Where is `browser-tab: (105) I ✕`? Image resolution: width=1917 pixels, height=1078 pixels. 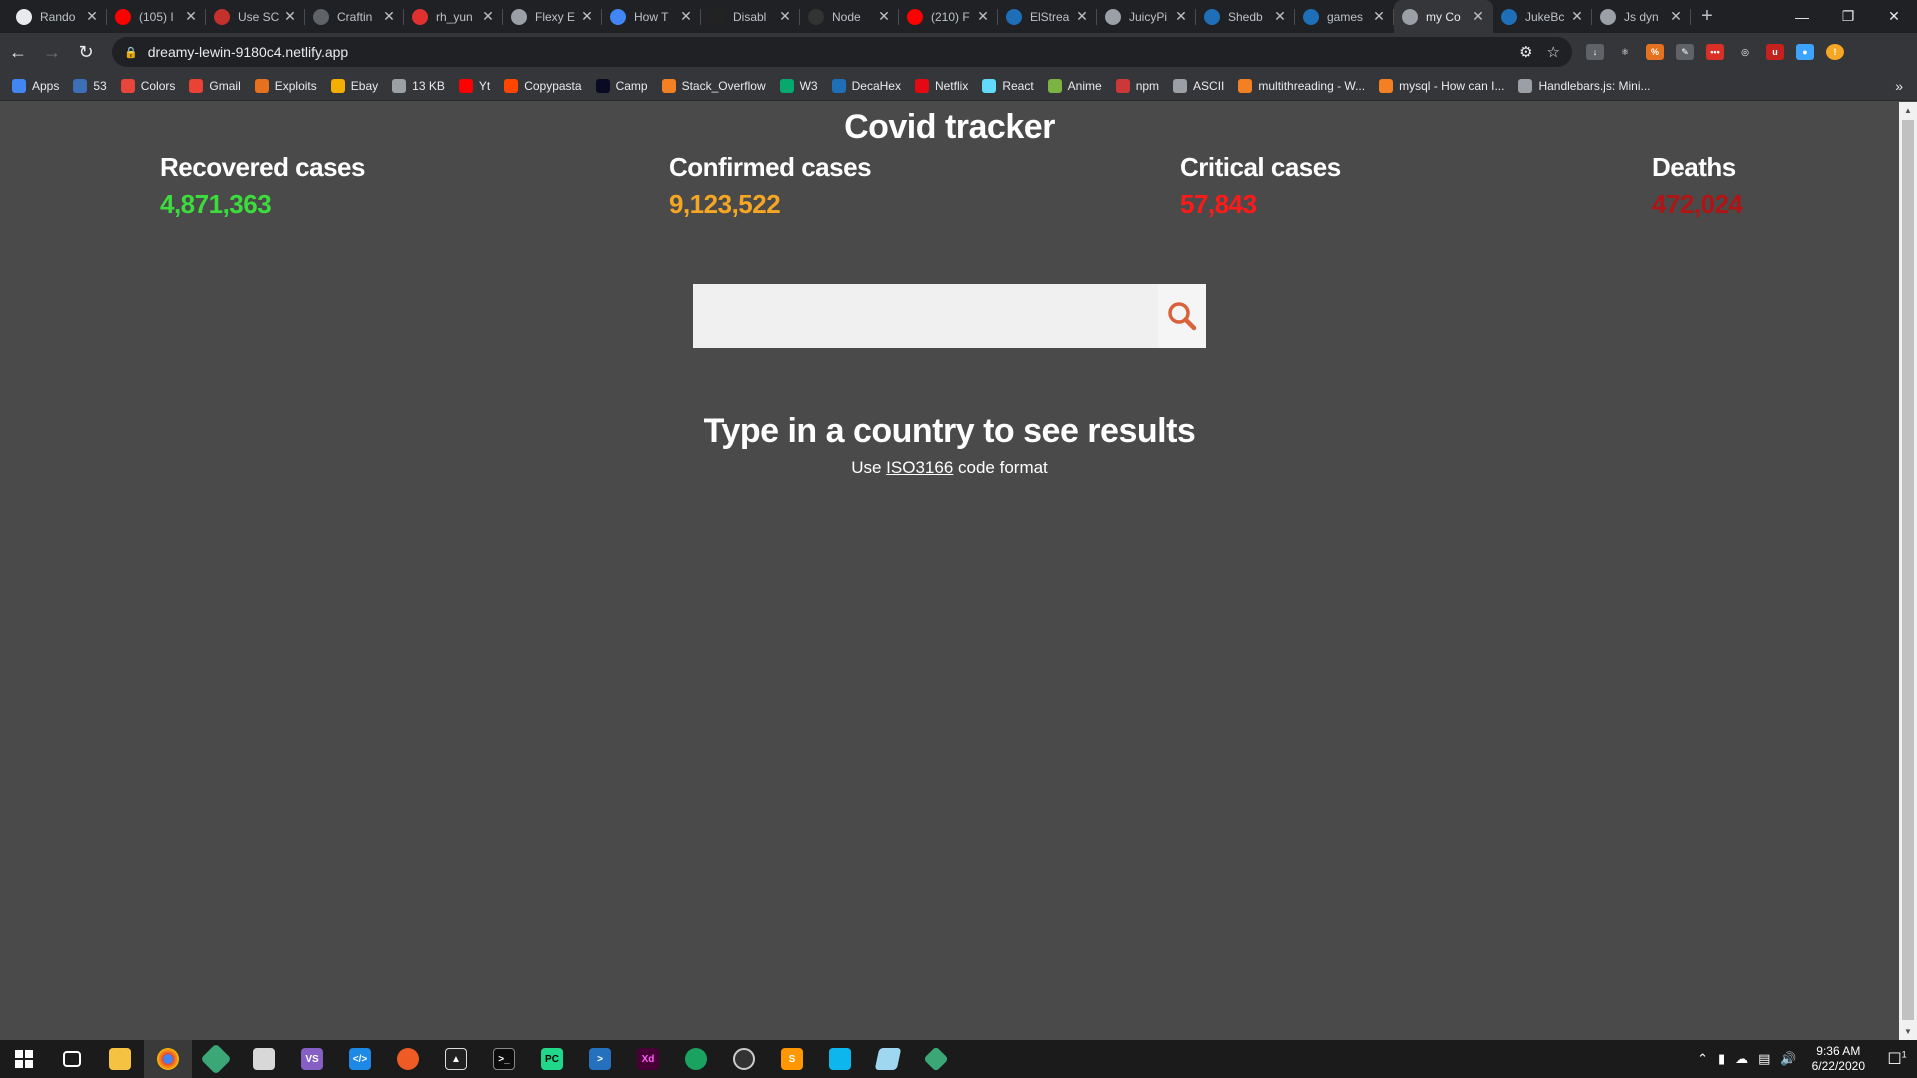 browser-tab: (105) I ✕ is located at coordinates (156, 16).